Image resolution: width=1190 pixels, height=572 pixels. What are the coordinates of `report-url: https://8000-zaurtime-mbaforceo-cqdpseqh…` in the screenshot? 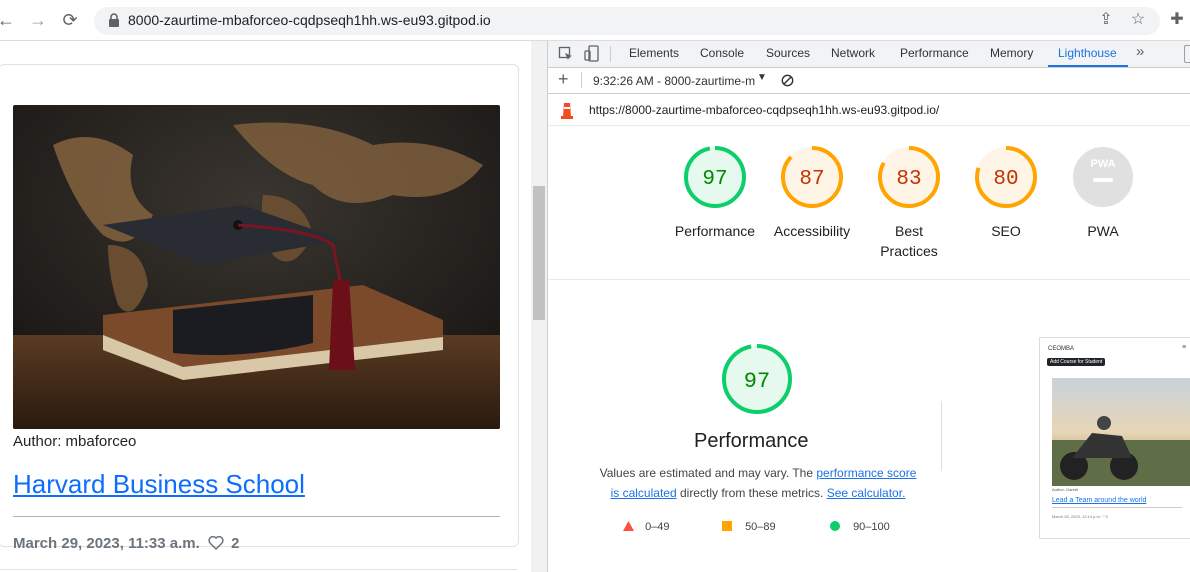 It's located at (764, 110).